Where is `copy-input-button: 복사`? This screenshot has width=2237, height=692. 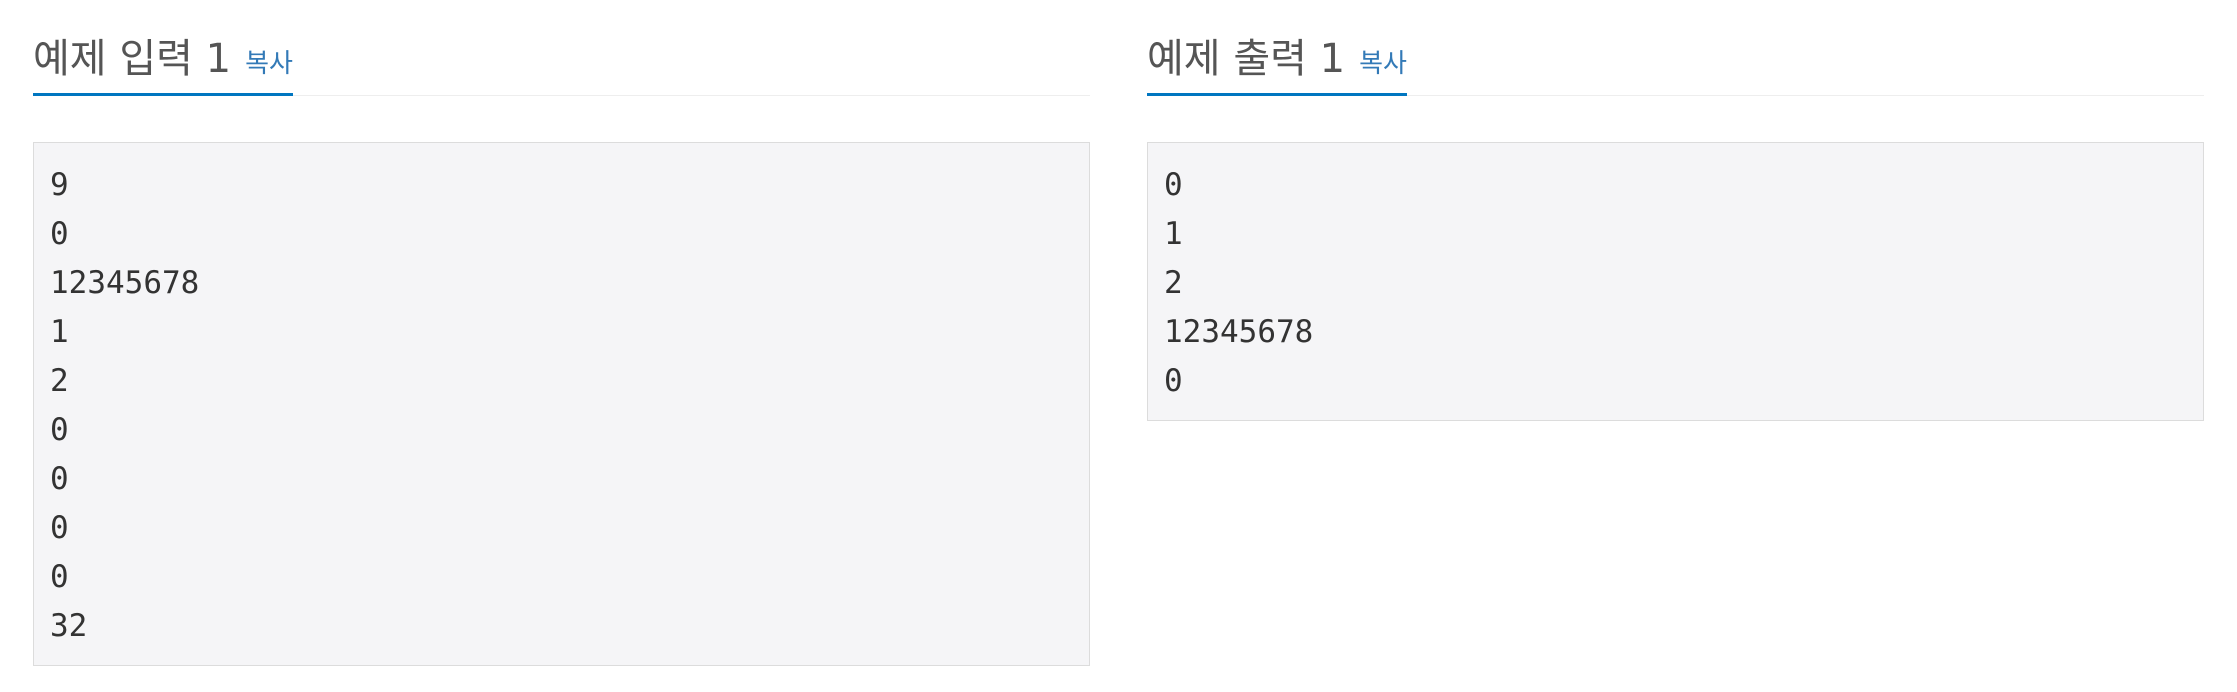 copy-input-button: 복사 is located at coordinates (269, 64).